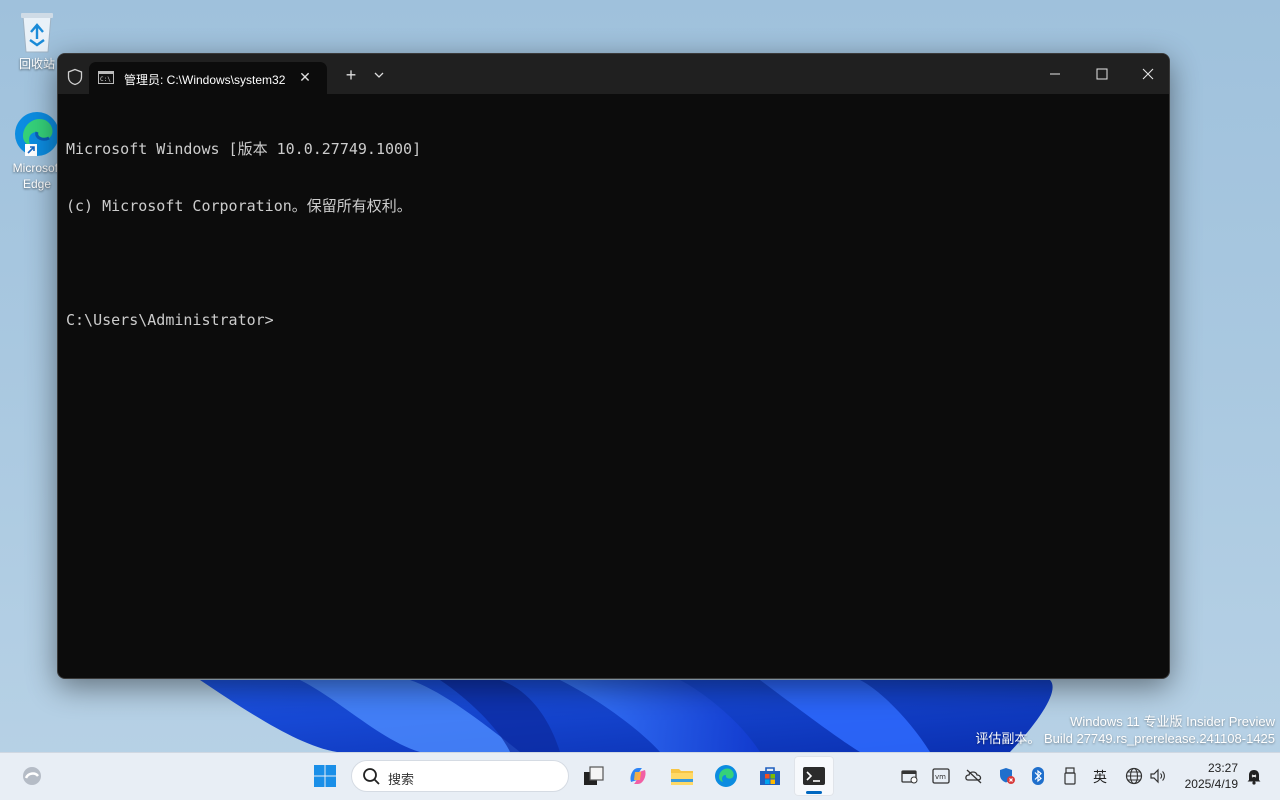  Describe the element at coordinates (910, 776) in the screenshot. I see `meet-now-icon` at that location.